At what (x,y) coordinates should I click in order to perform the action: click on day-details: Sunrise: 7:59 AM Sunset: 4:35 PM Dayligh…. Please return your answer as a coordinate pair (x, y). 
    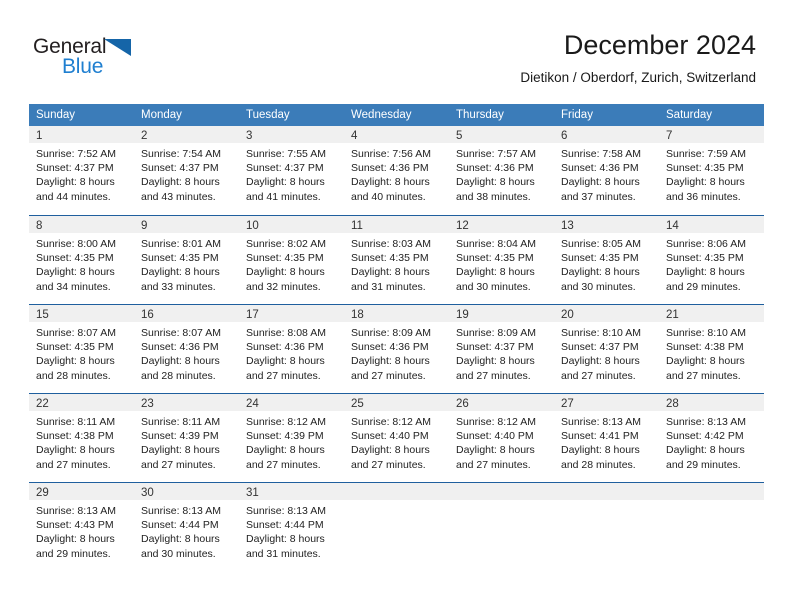
    Looking at the image, I should click on (711, 173).